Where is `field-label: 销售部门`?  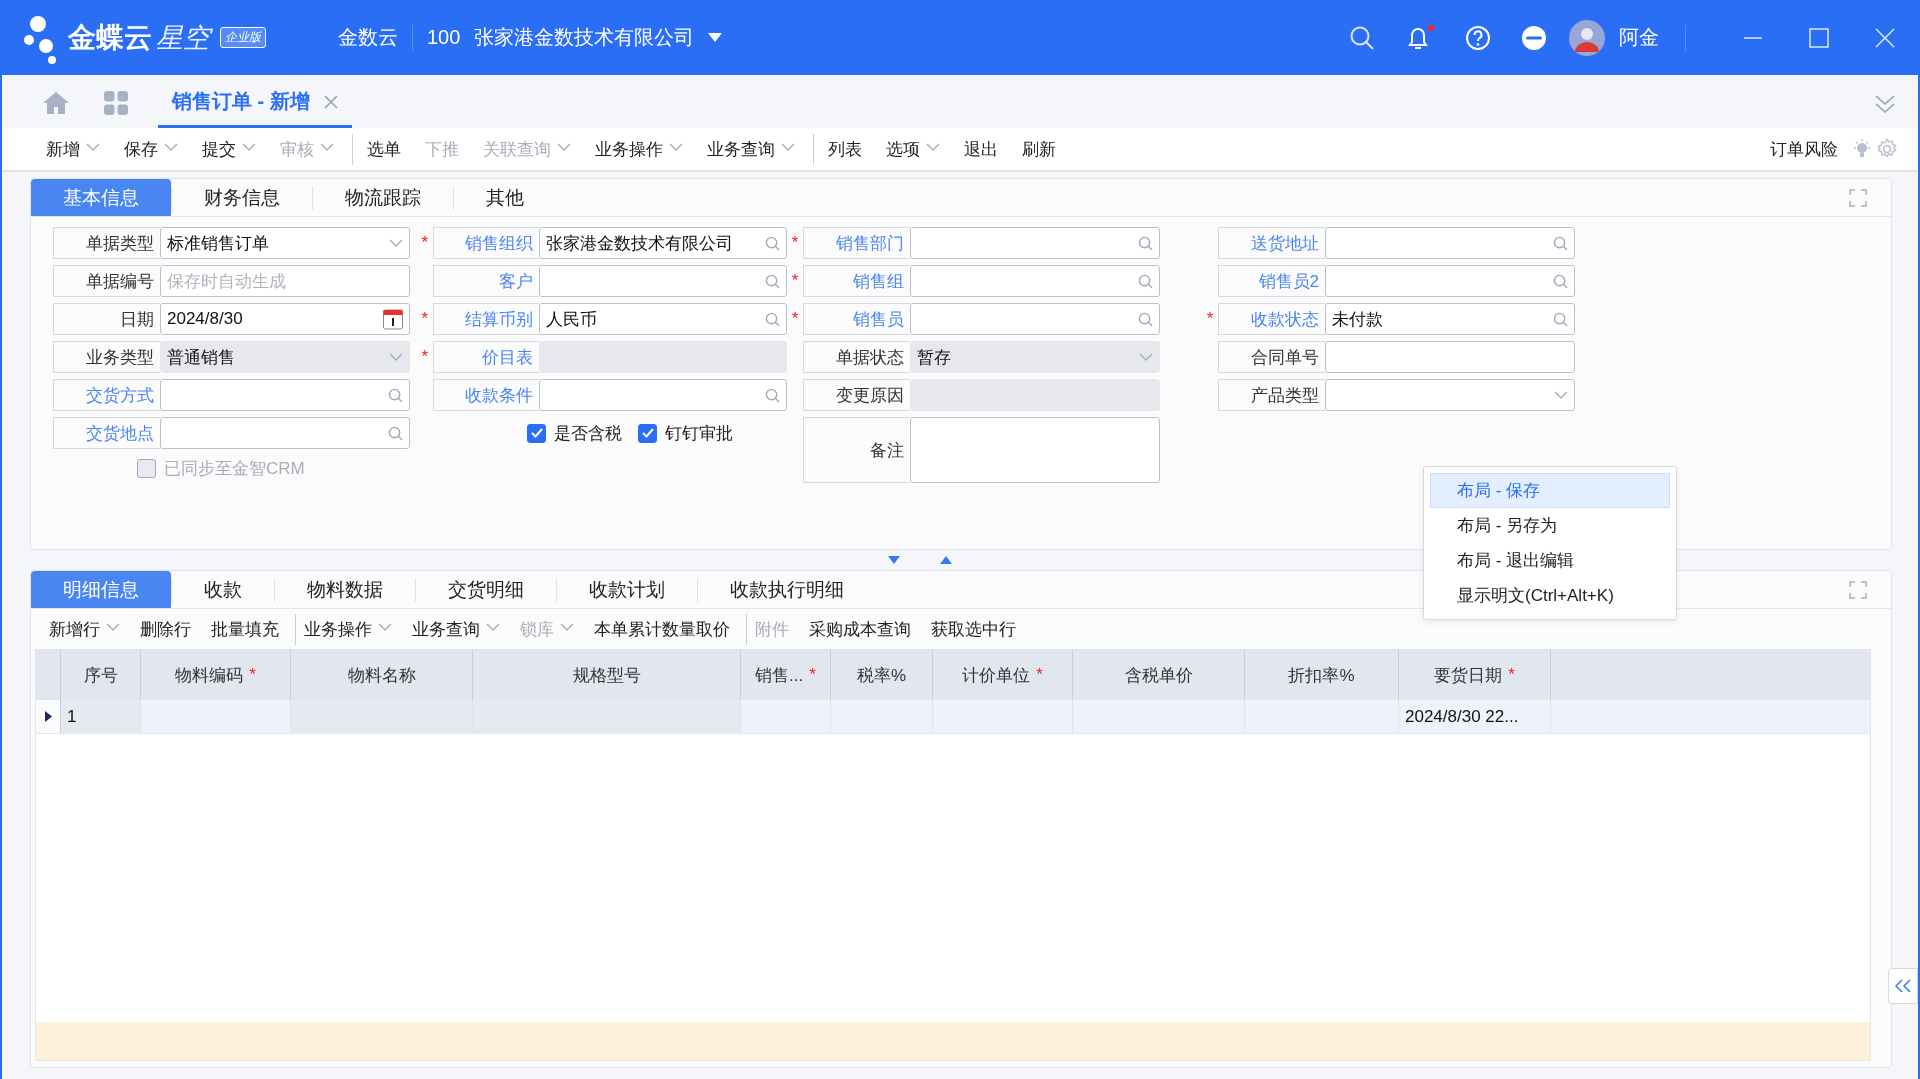
field-label: 销售部门 is located at coordinates (856, 243).